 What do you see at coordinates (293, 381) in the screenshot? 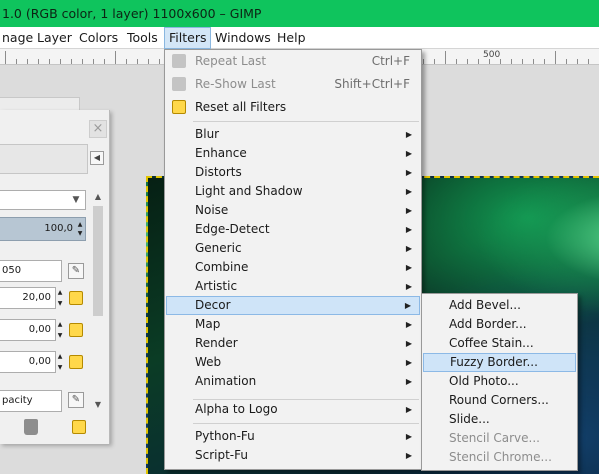
I see `menu-item-animation: Animation ▶` at bounding box center [293, 381].